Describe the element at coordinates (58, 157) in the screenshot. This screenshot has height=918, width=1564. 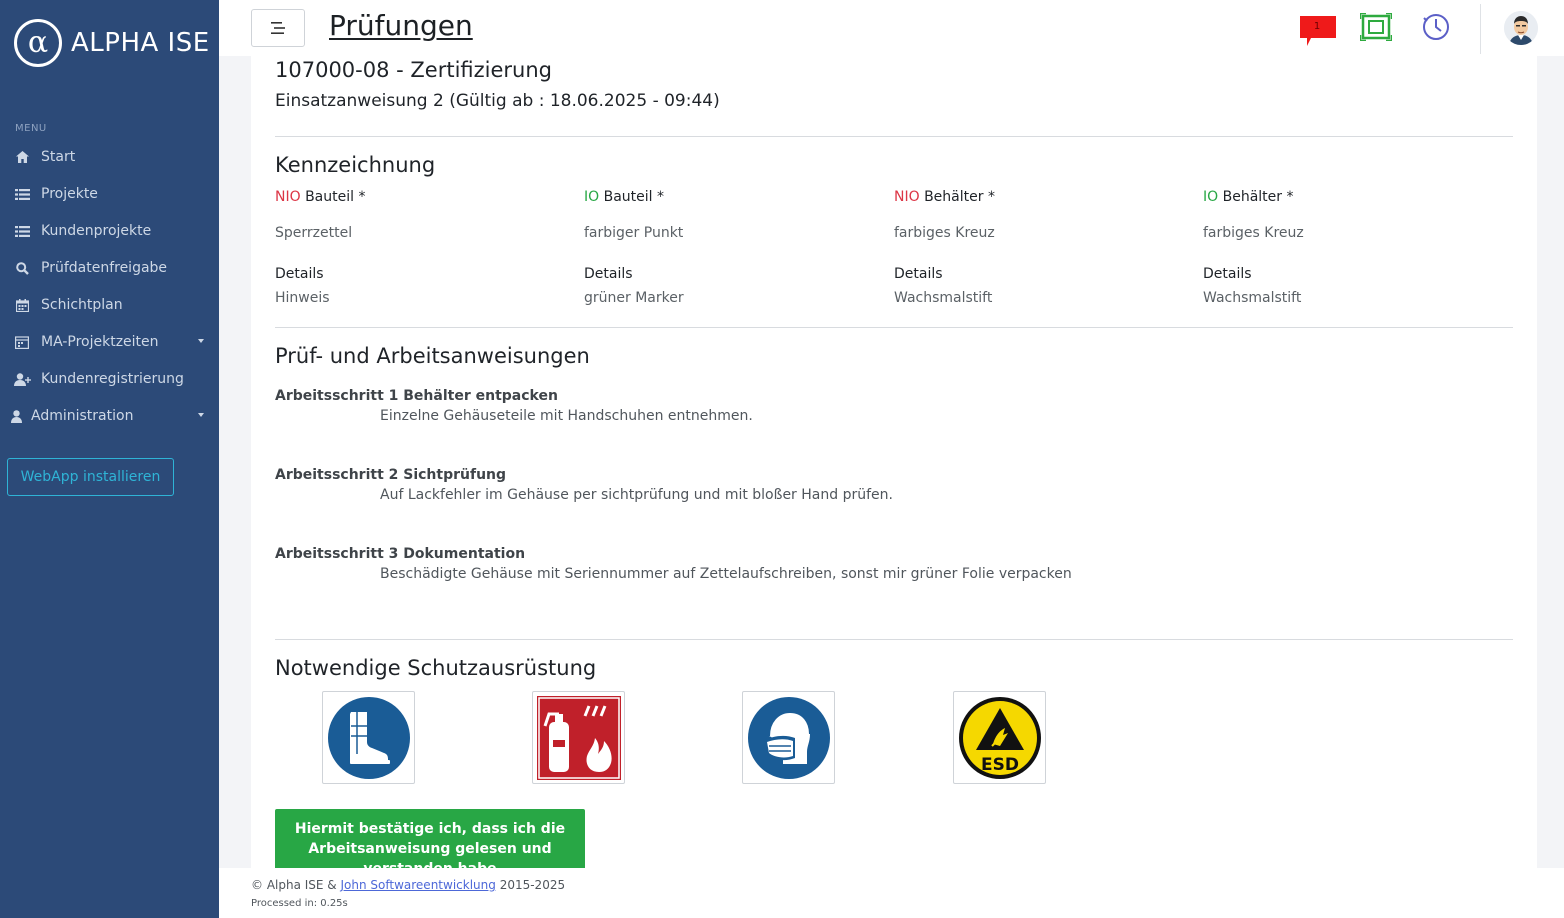
I see `sidebar-item-label: Start` at that location.